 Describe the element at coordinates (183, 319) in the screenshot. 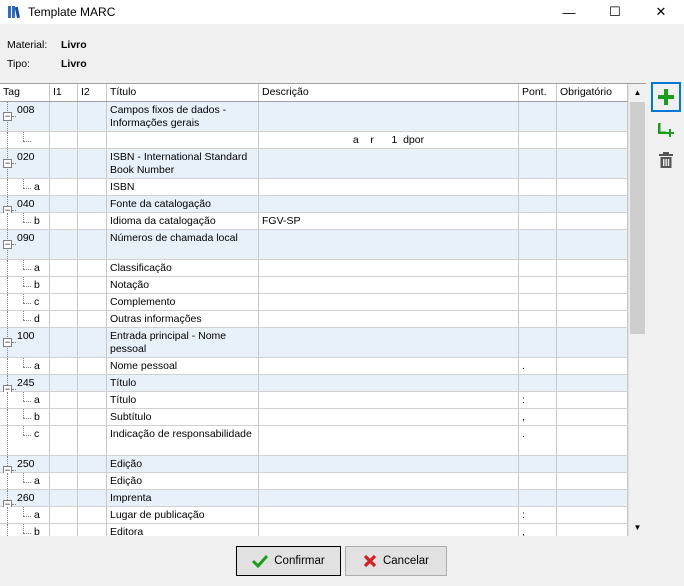

I see `titulo-cell: Outras informações` at that location.